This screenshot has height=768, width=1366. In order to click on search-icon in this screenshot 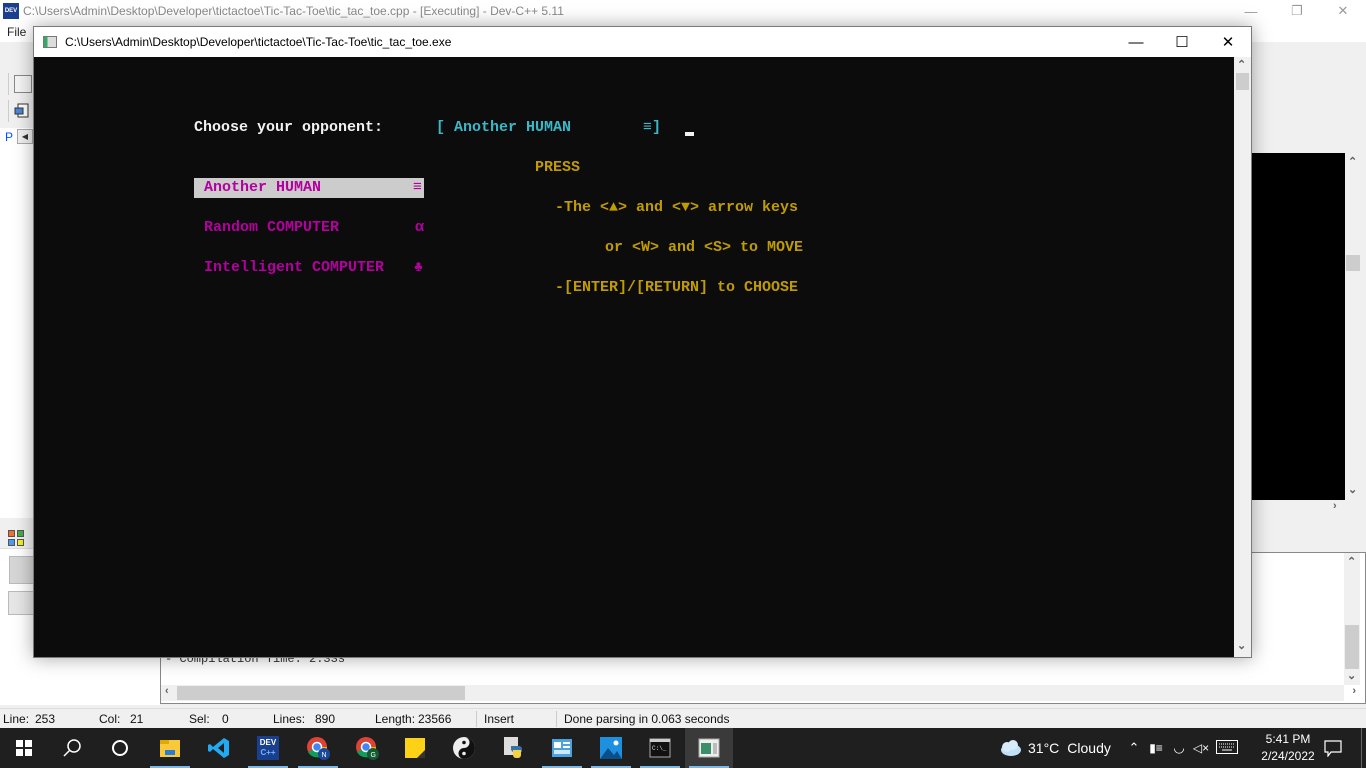, I will do `click(72, 748)`.